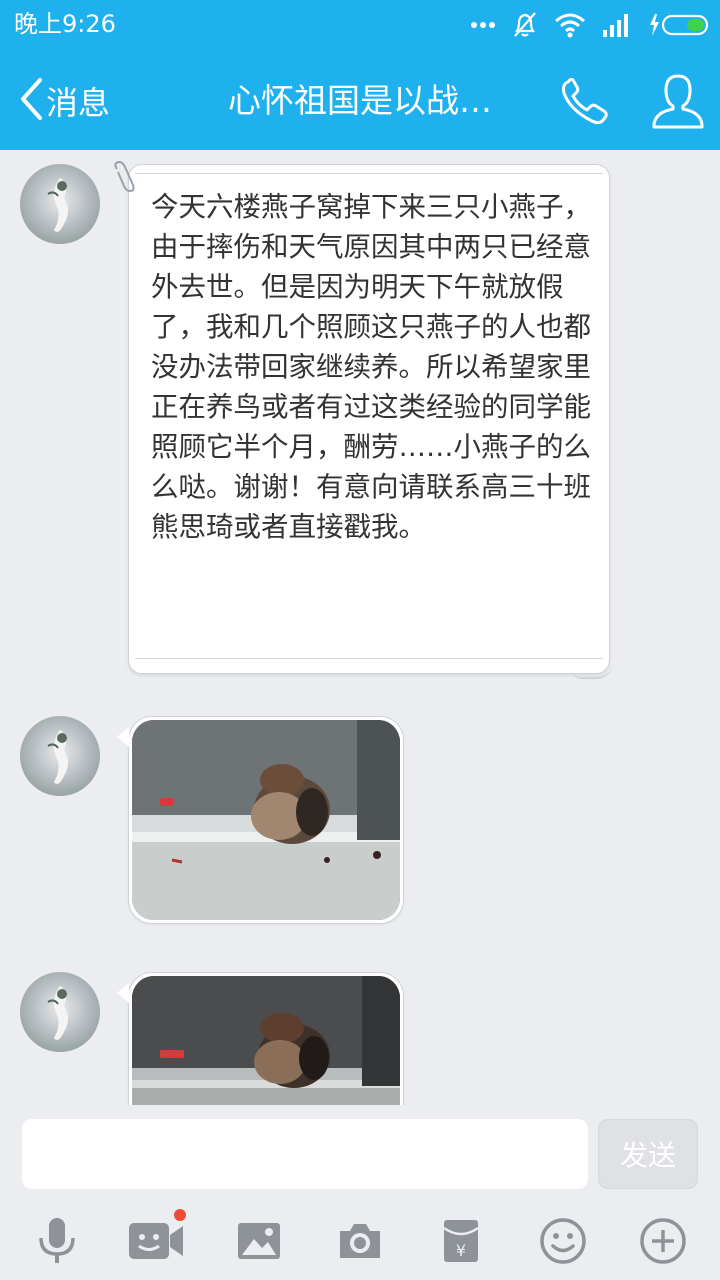  I want to click on emoji-button, so click(563, 1243).